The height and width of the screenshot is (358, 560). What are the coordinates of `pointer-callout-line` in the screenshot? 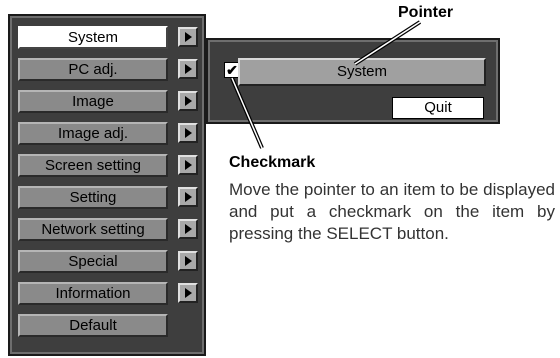 It's located at (387, 43).